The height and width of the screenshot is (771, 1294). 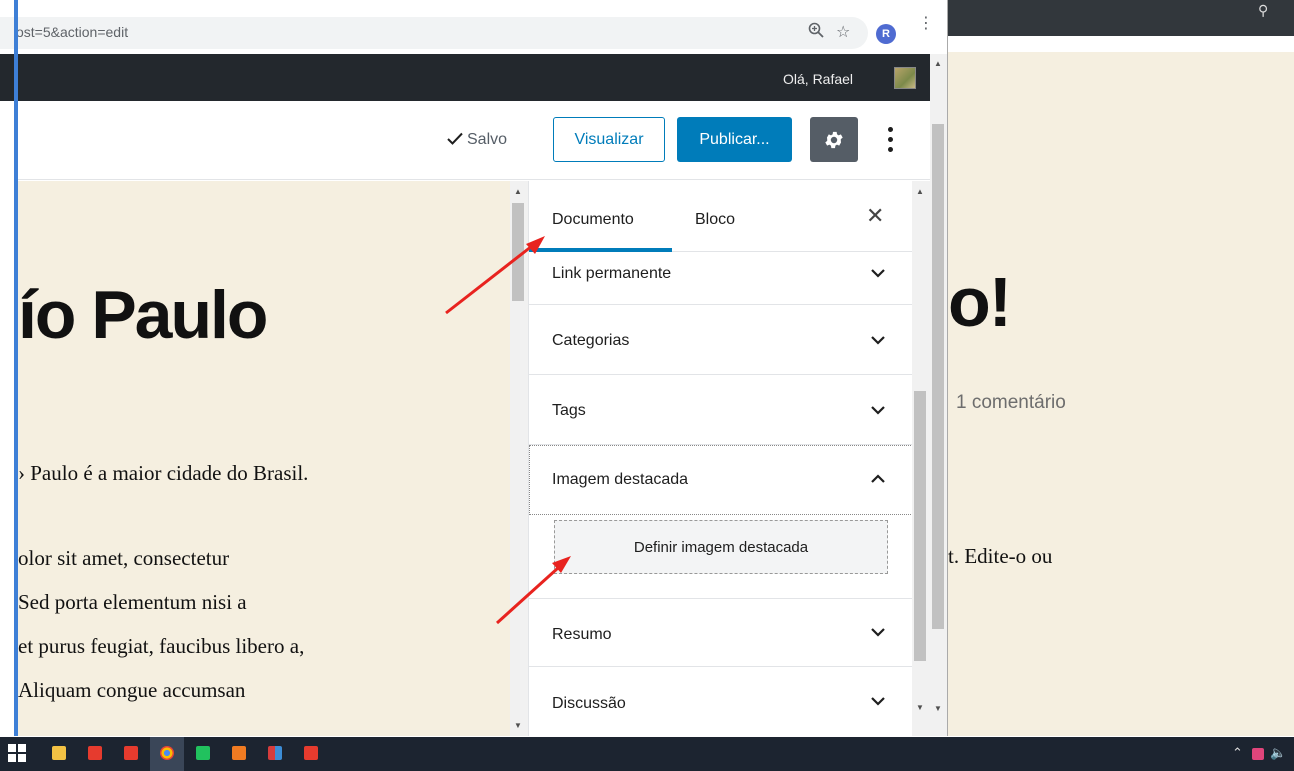 What do you see at coordinates (519, 458) in the screenshot?
I see `canvas-scrollbar: ▲ ▼` at bounding box center [519, 458].